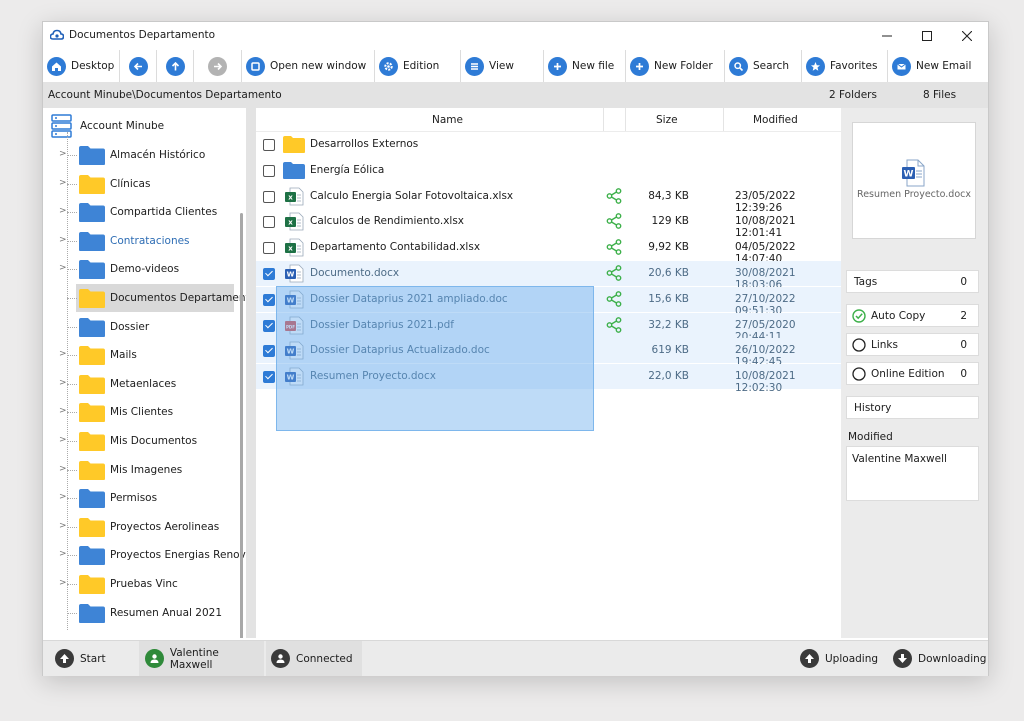  What do you see at coordinates (839, 658) in the screenshot?
I see `uploading-button: Uploading` at bounding box center [839, 658].